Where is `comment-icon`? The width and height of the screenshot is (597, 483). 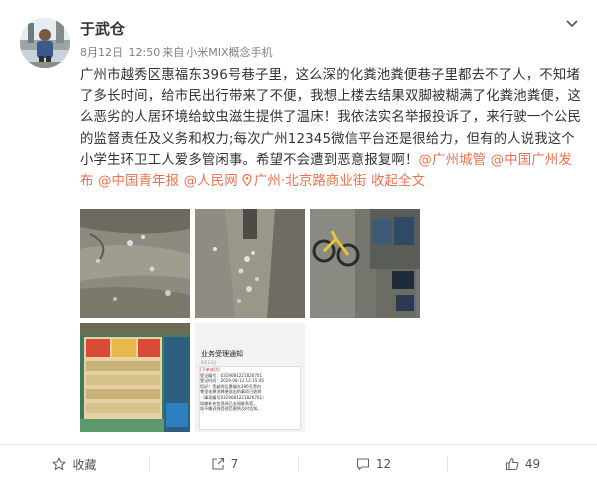 comment-icon is located at coordinates (362, 464).